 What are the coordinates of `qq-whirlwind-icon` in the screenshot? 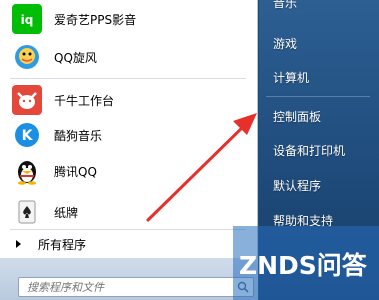 It's located at (27, 57).